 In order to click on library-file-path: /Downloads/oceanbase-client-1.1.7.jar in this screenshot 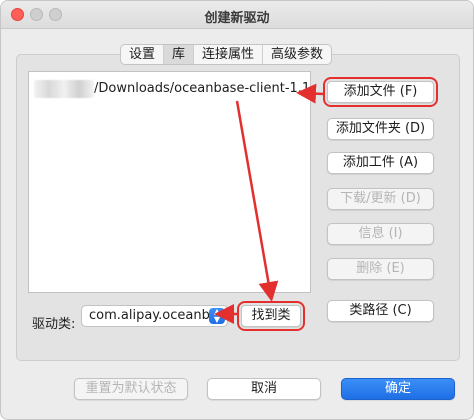, I will do `click(202, 88)`.